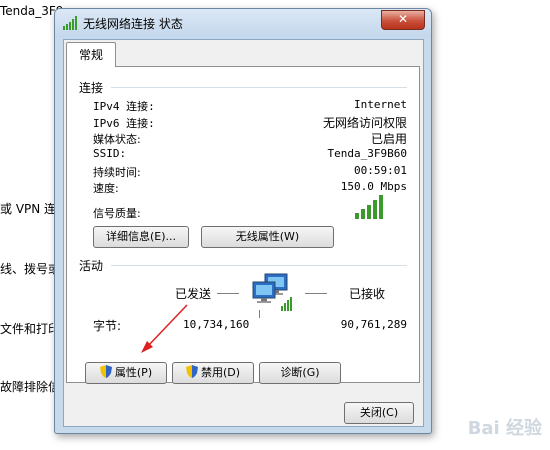 The height and width of the screenshot is (450, 550). I want to click on bytes-received-value: 90,761,289, so click(373, 324).